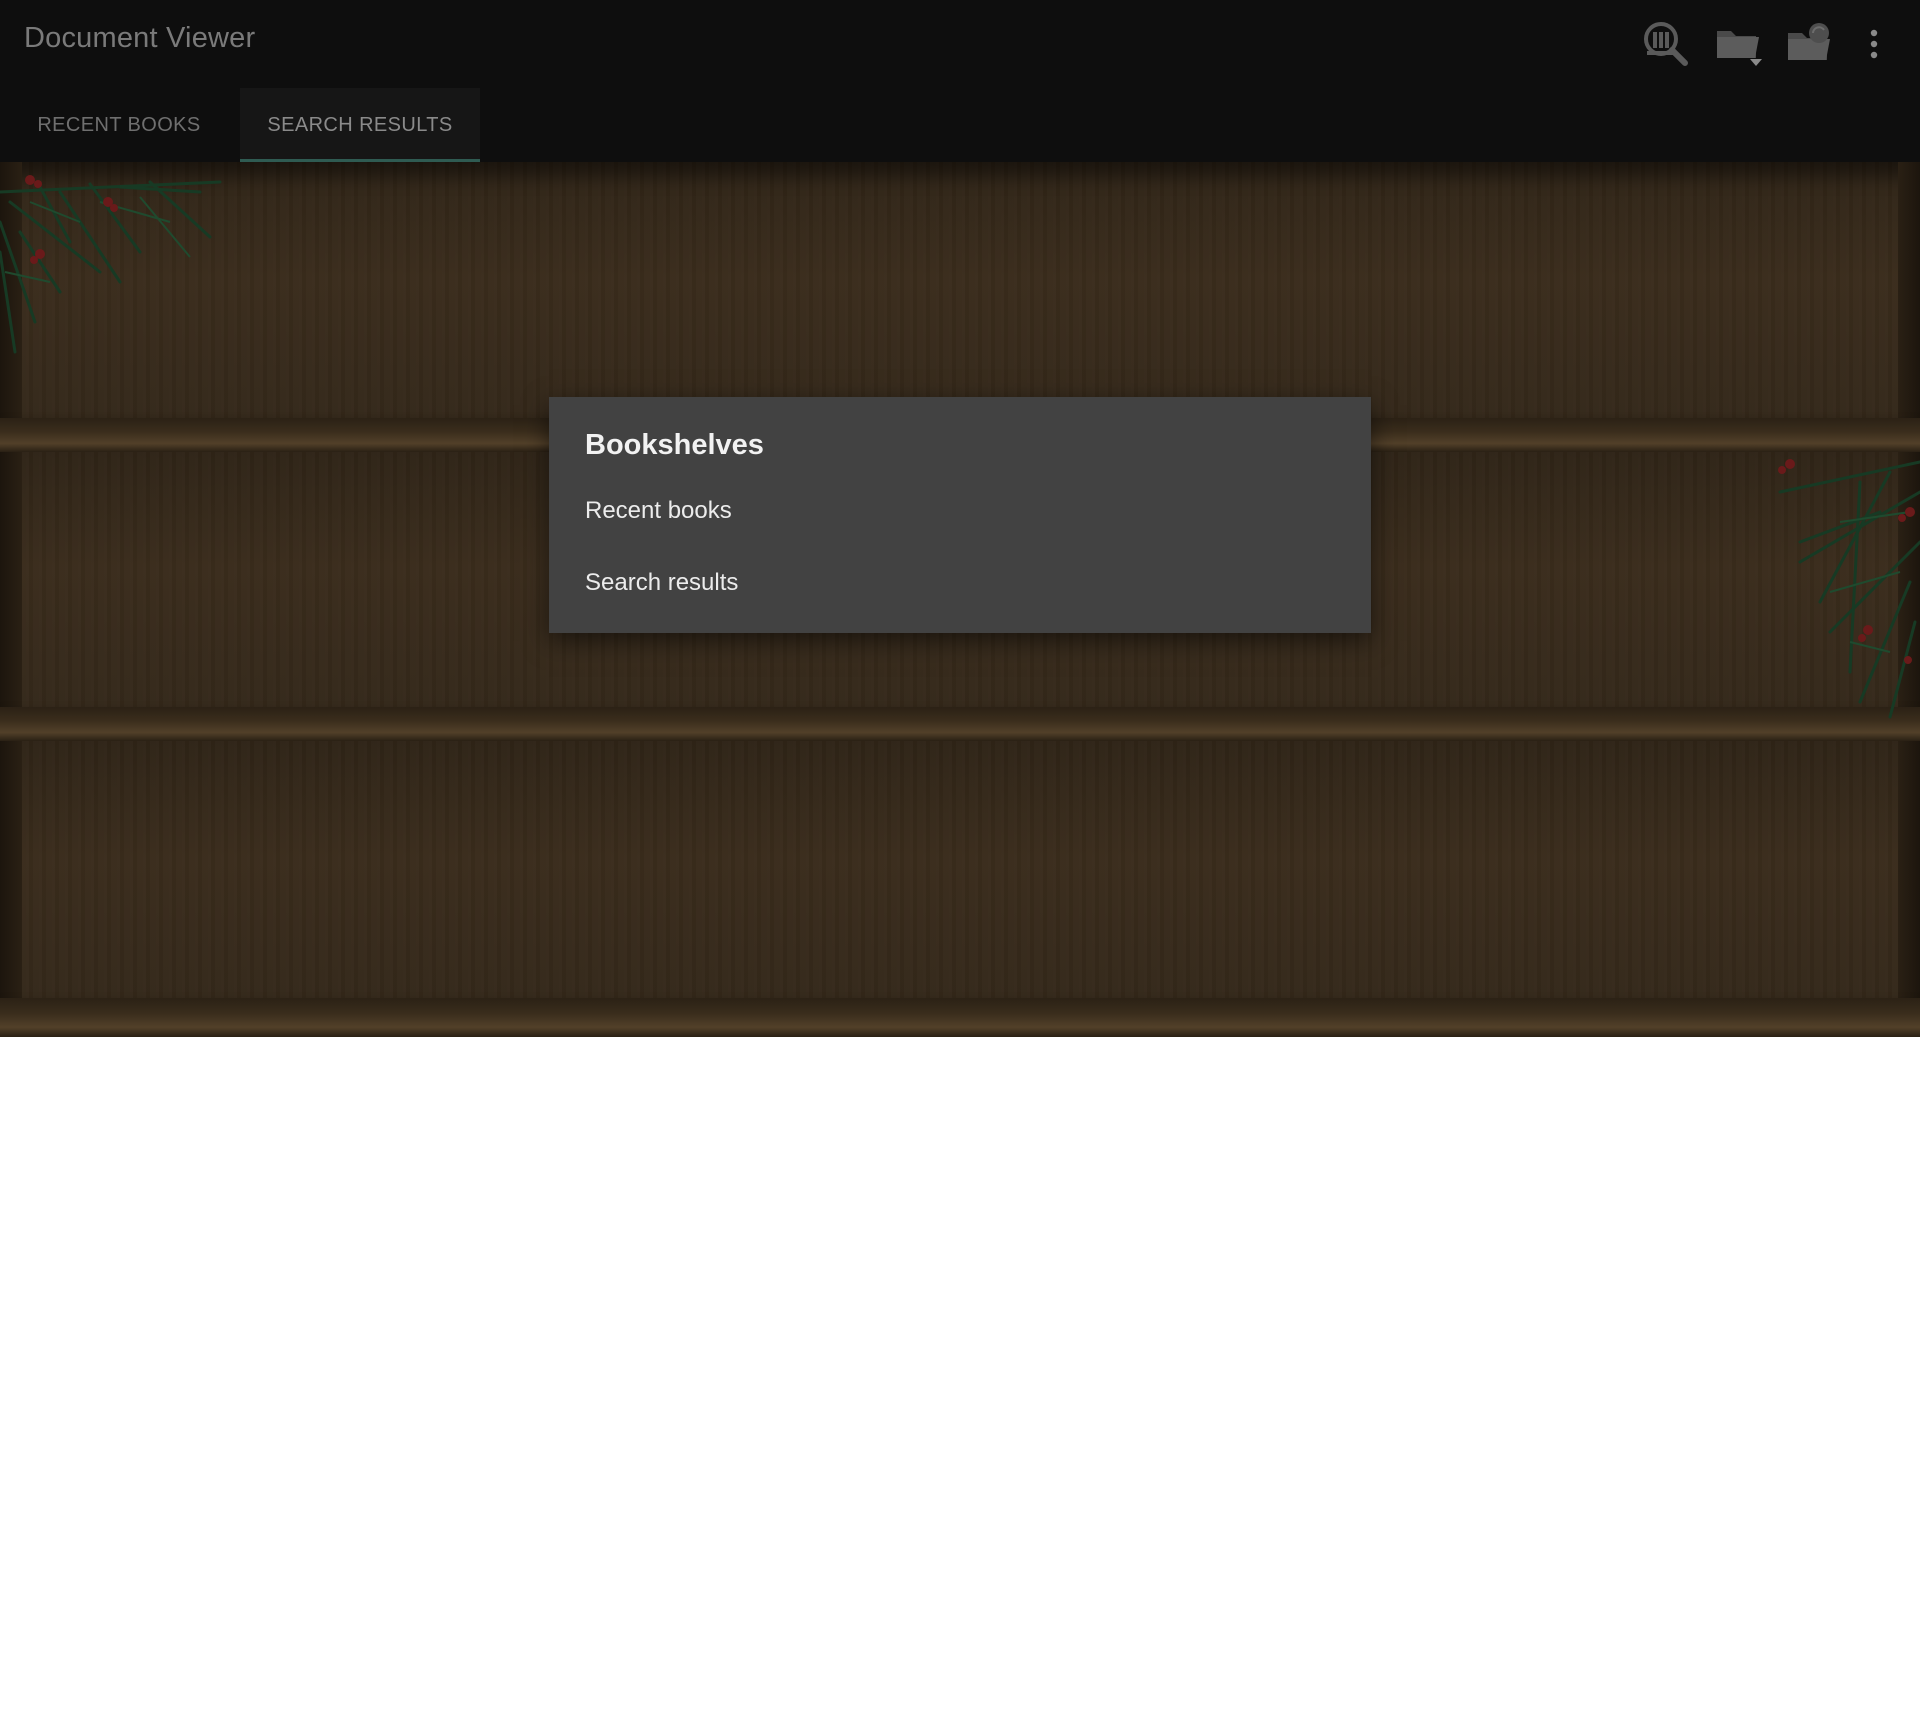 The width and height of the screenshot is (1920, 1733). What do you see at coordinates (1666, 44) in the screenshot?
I see `library-search-icon` at bounding box center [1666, 44].